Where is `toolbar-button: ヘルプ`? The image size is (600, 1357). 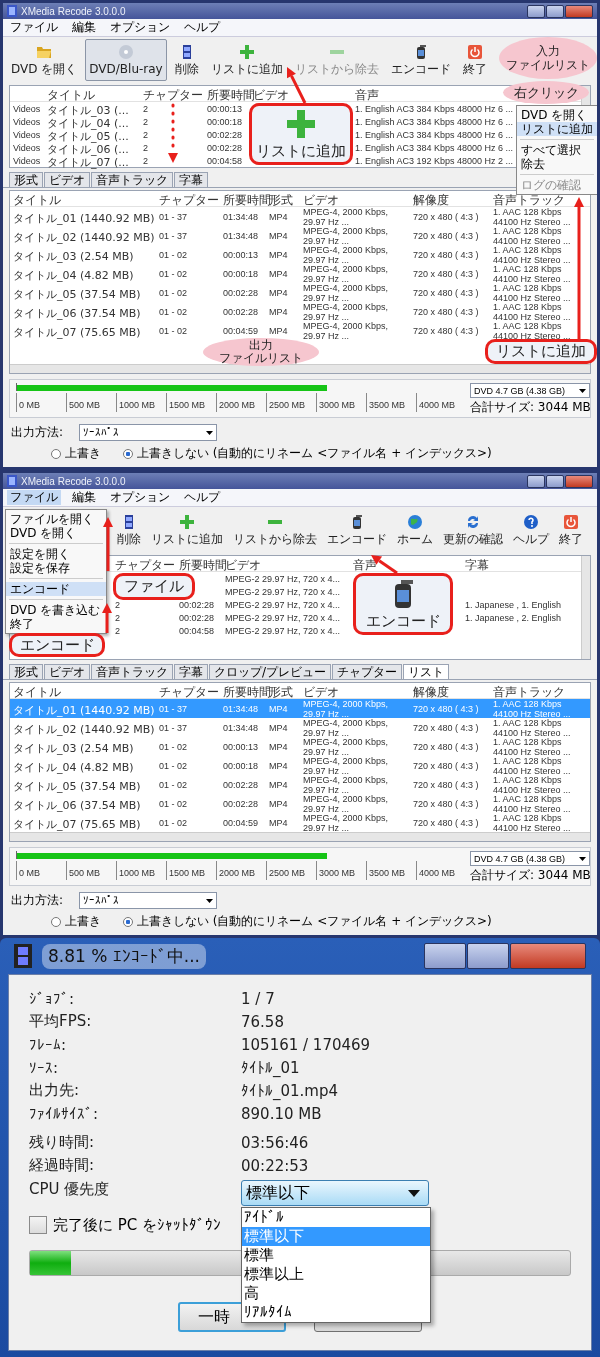
toolbar-button: ヘルプ is located at coordinates (531, 530).